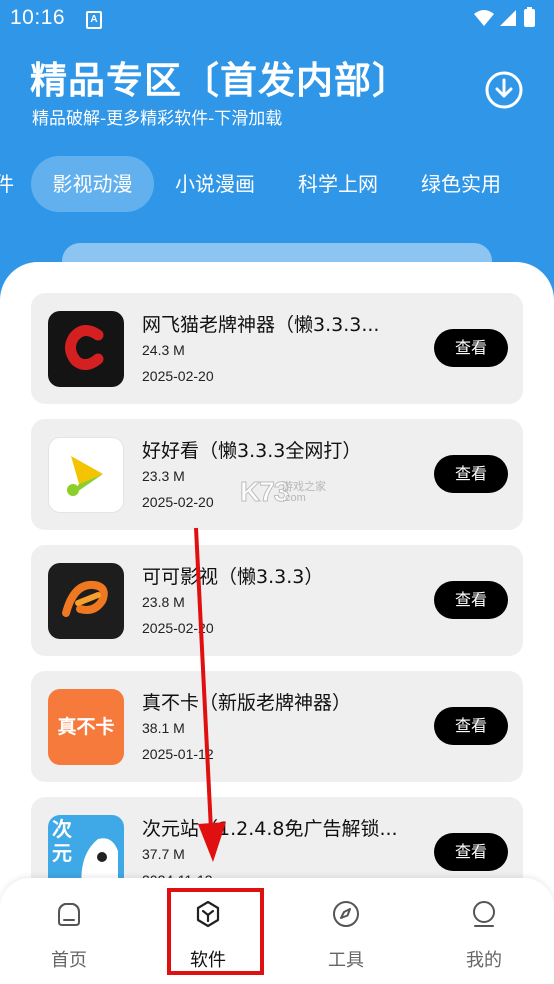 The height and width of the screenshot is (984, 554). I want to click on app-date: 2025-01-12, so click(178, 754).